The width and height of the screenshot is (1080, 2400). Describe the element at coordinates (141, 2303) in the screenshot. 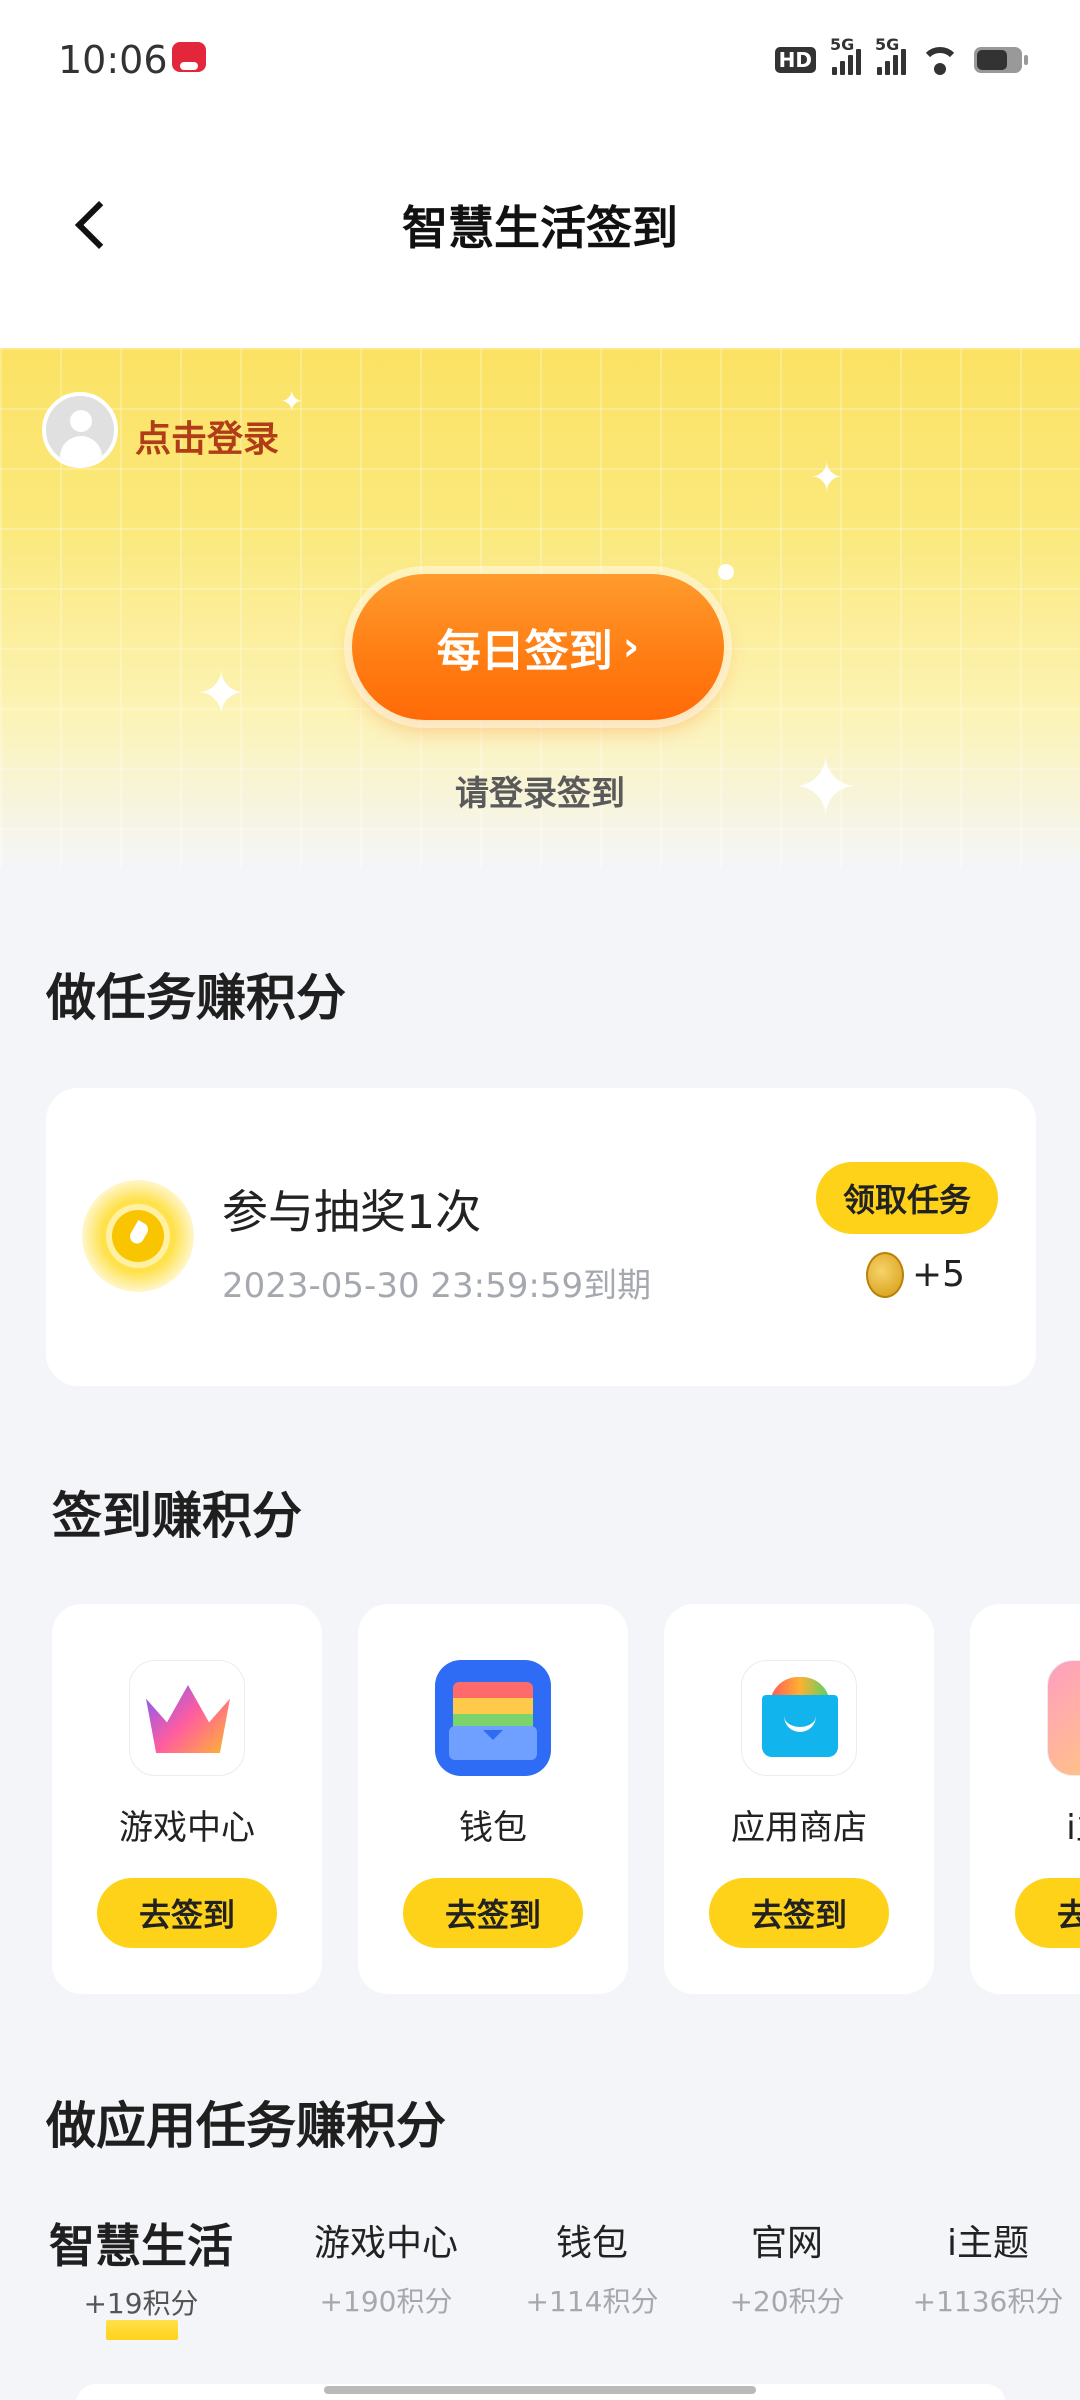

I see `tab-points: +19积分` at that location.